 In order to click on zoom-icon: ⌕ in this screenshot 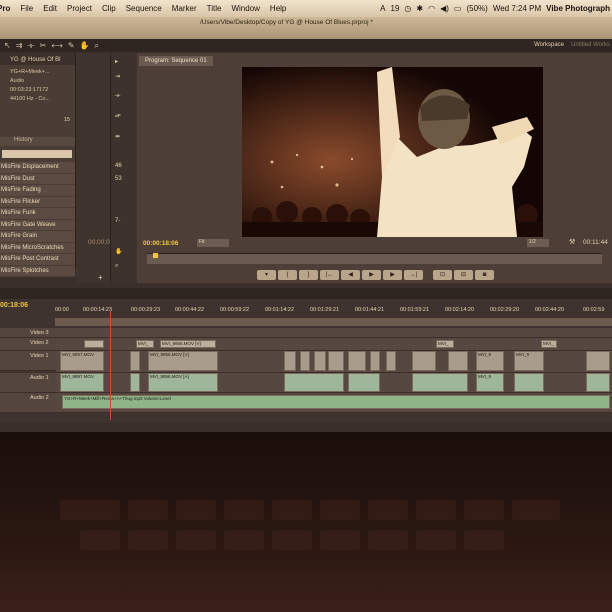, I will do `click(116, 266)`.